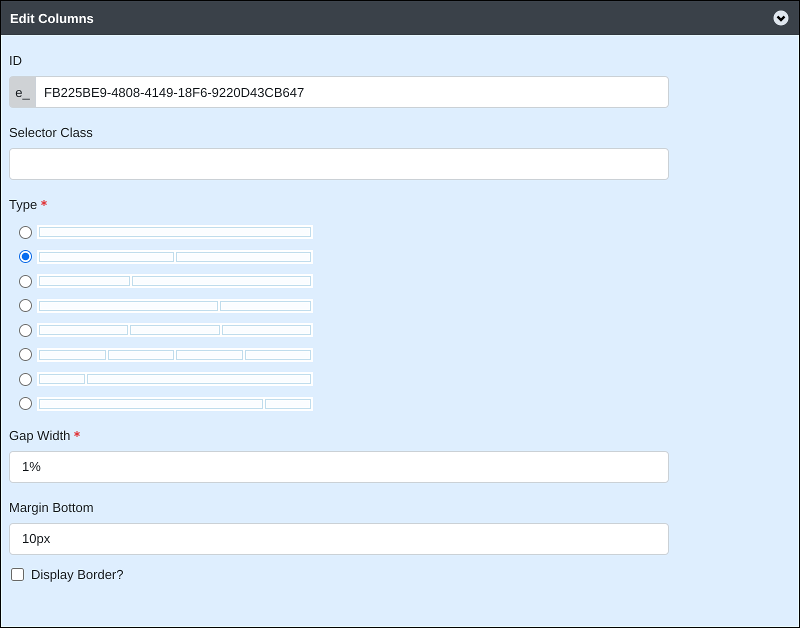 Image resolution: width=800 pixels, height=628 pixels. What do you see at coordinates (77, 574) in the screenshot?
I see `checkbox-label: Display Border?` at bounding box center [77, 574].